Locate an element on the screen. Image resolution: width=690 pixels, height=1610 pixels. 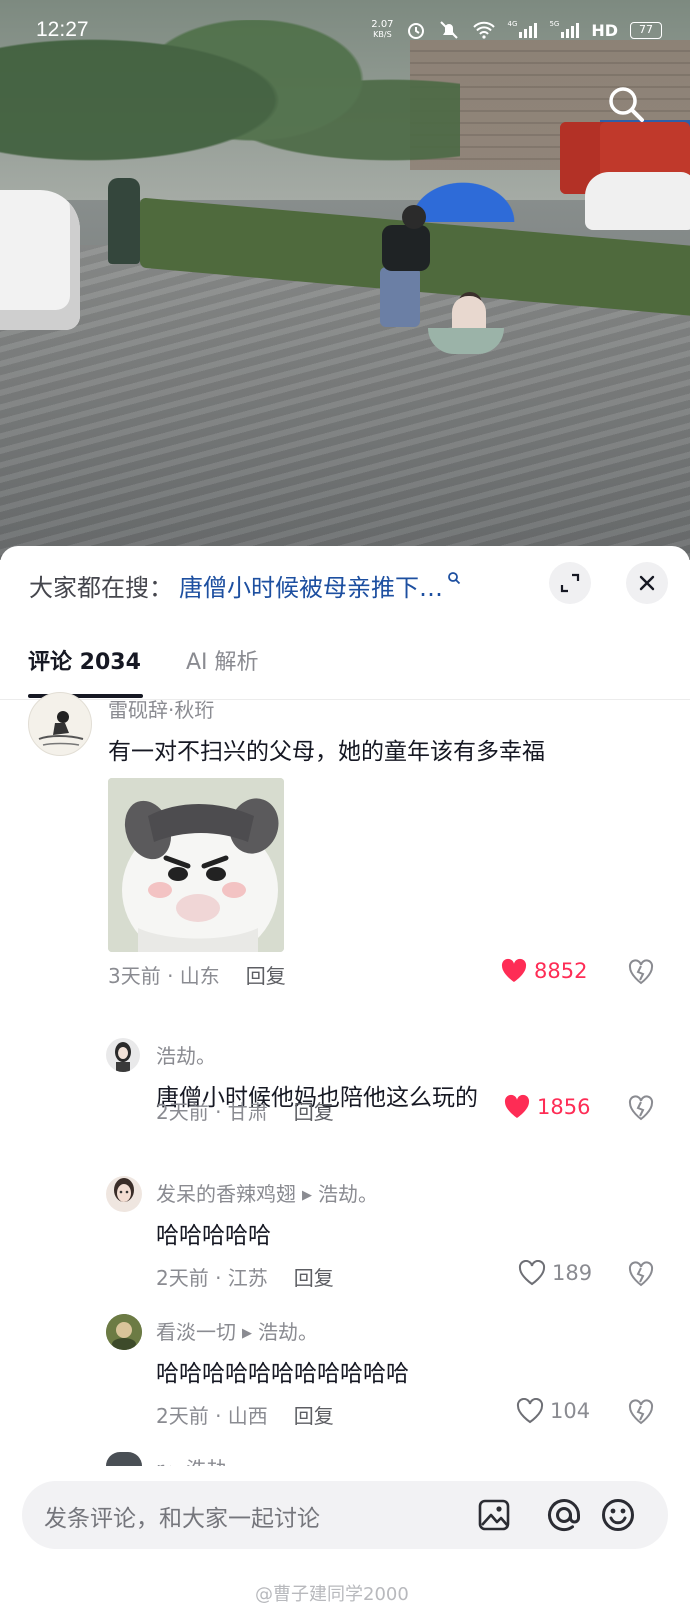
comment-text: 哈哈哈哈哈 is located at coordinates (213, 1236).